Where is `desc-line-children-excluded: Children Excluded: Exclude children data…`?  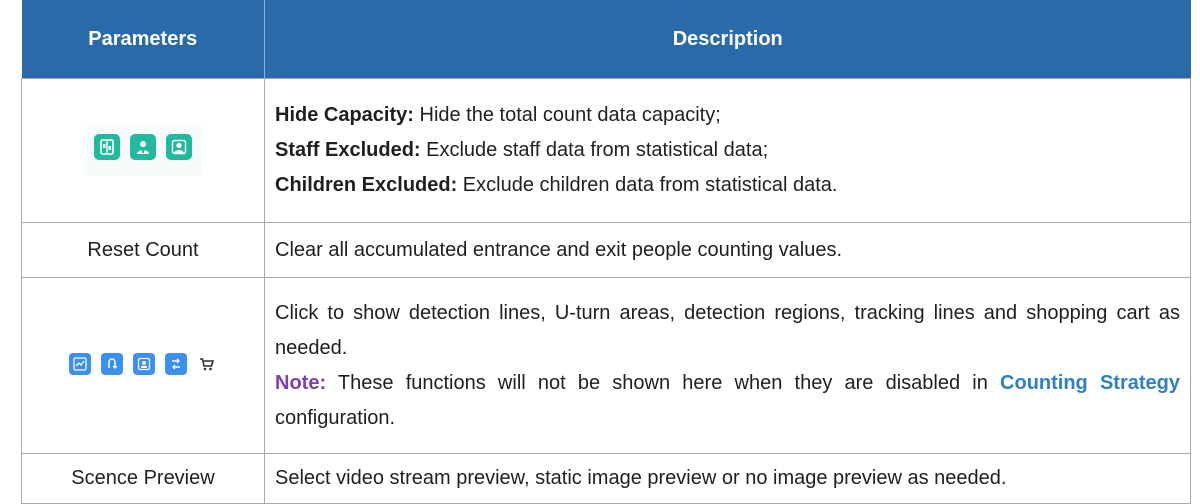
desc-line-children-excluded: Children Excluded: Exclude children data… is located at coordinates (727, 185).